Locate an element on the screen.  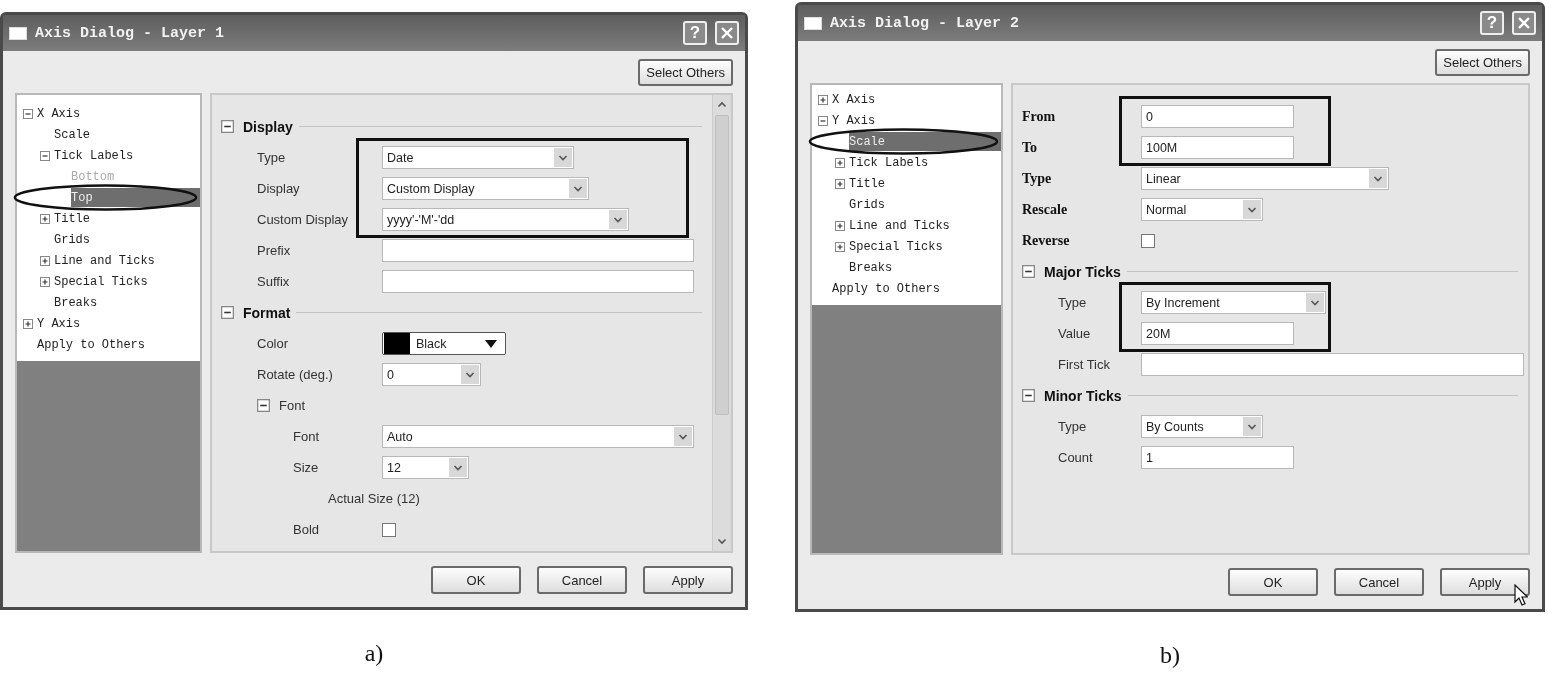
field-label: Suffix is located at coordinates (273, 281).